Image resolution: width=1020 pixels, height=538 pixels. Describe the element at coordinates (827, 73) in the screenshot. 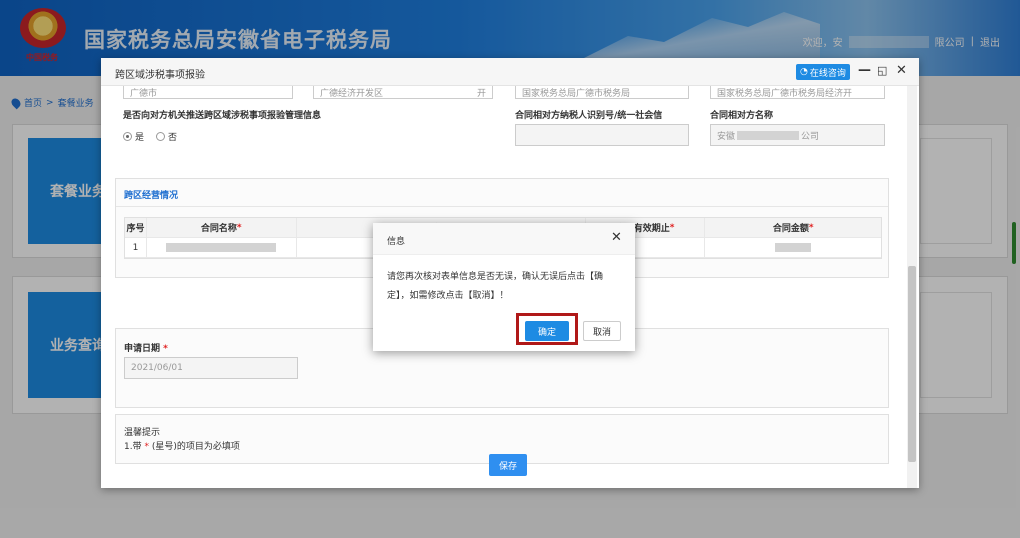

I see `consult-label: 在线咨询` at that location.